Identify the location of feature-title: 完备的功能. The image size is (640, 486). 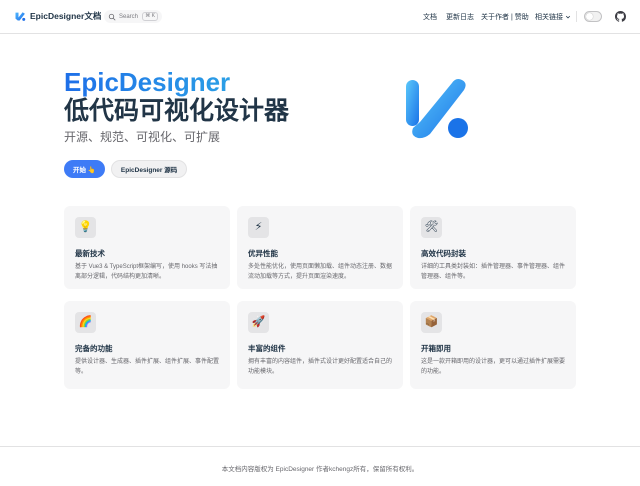
(94, 348).